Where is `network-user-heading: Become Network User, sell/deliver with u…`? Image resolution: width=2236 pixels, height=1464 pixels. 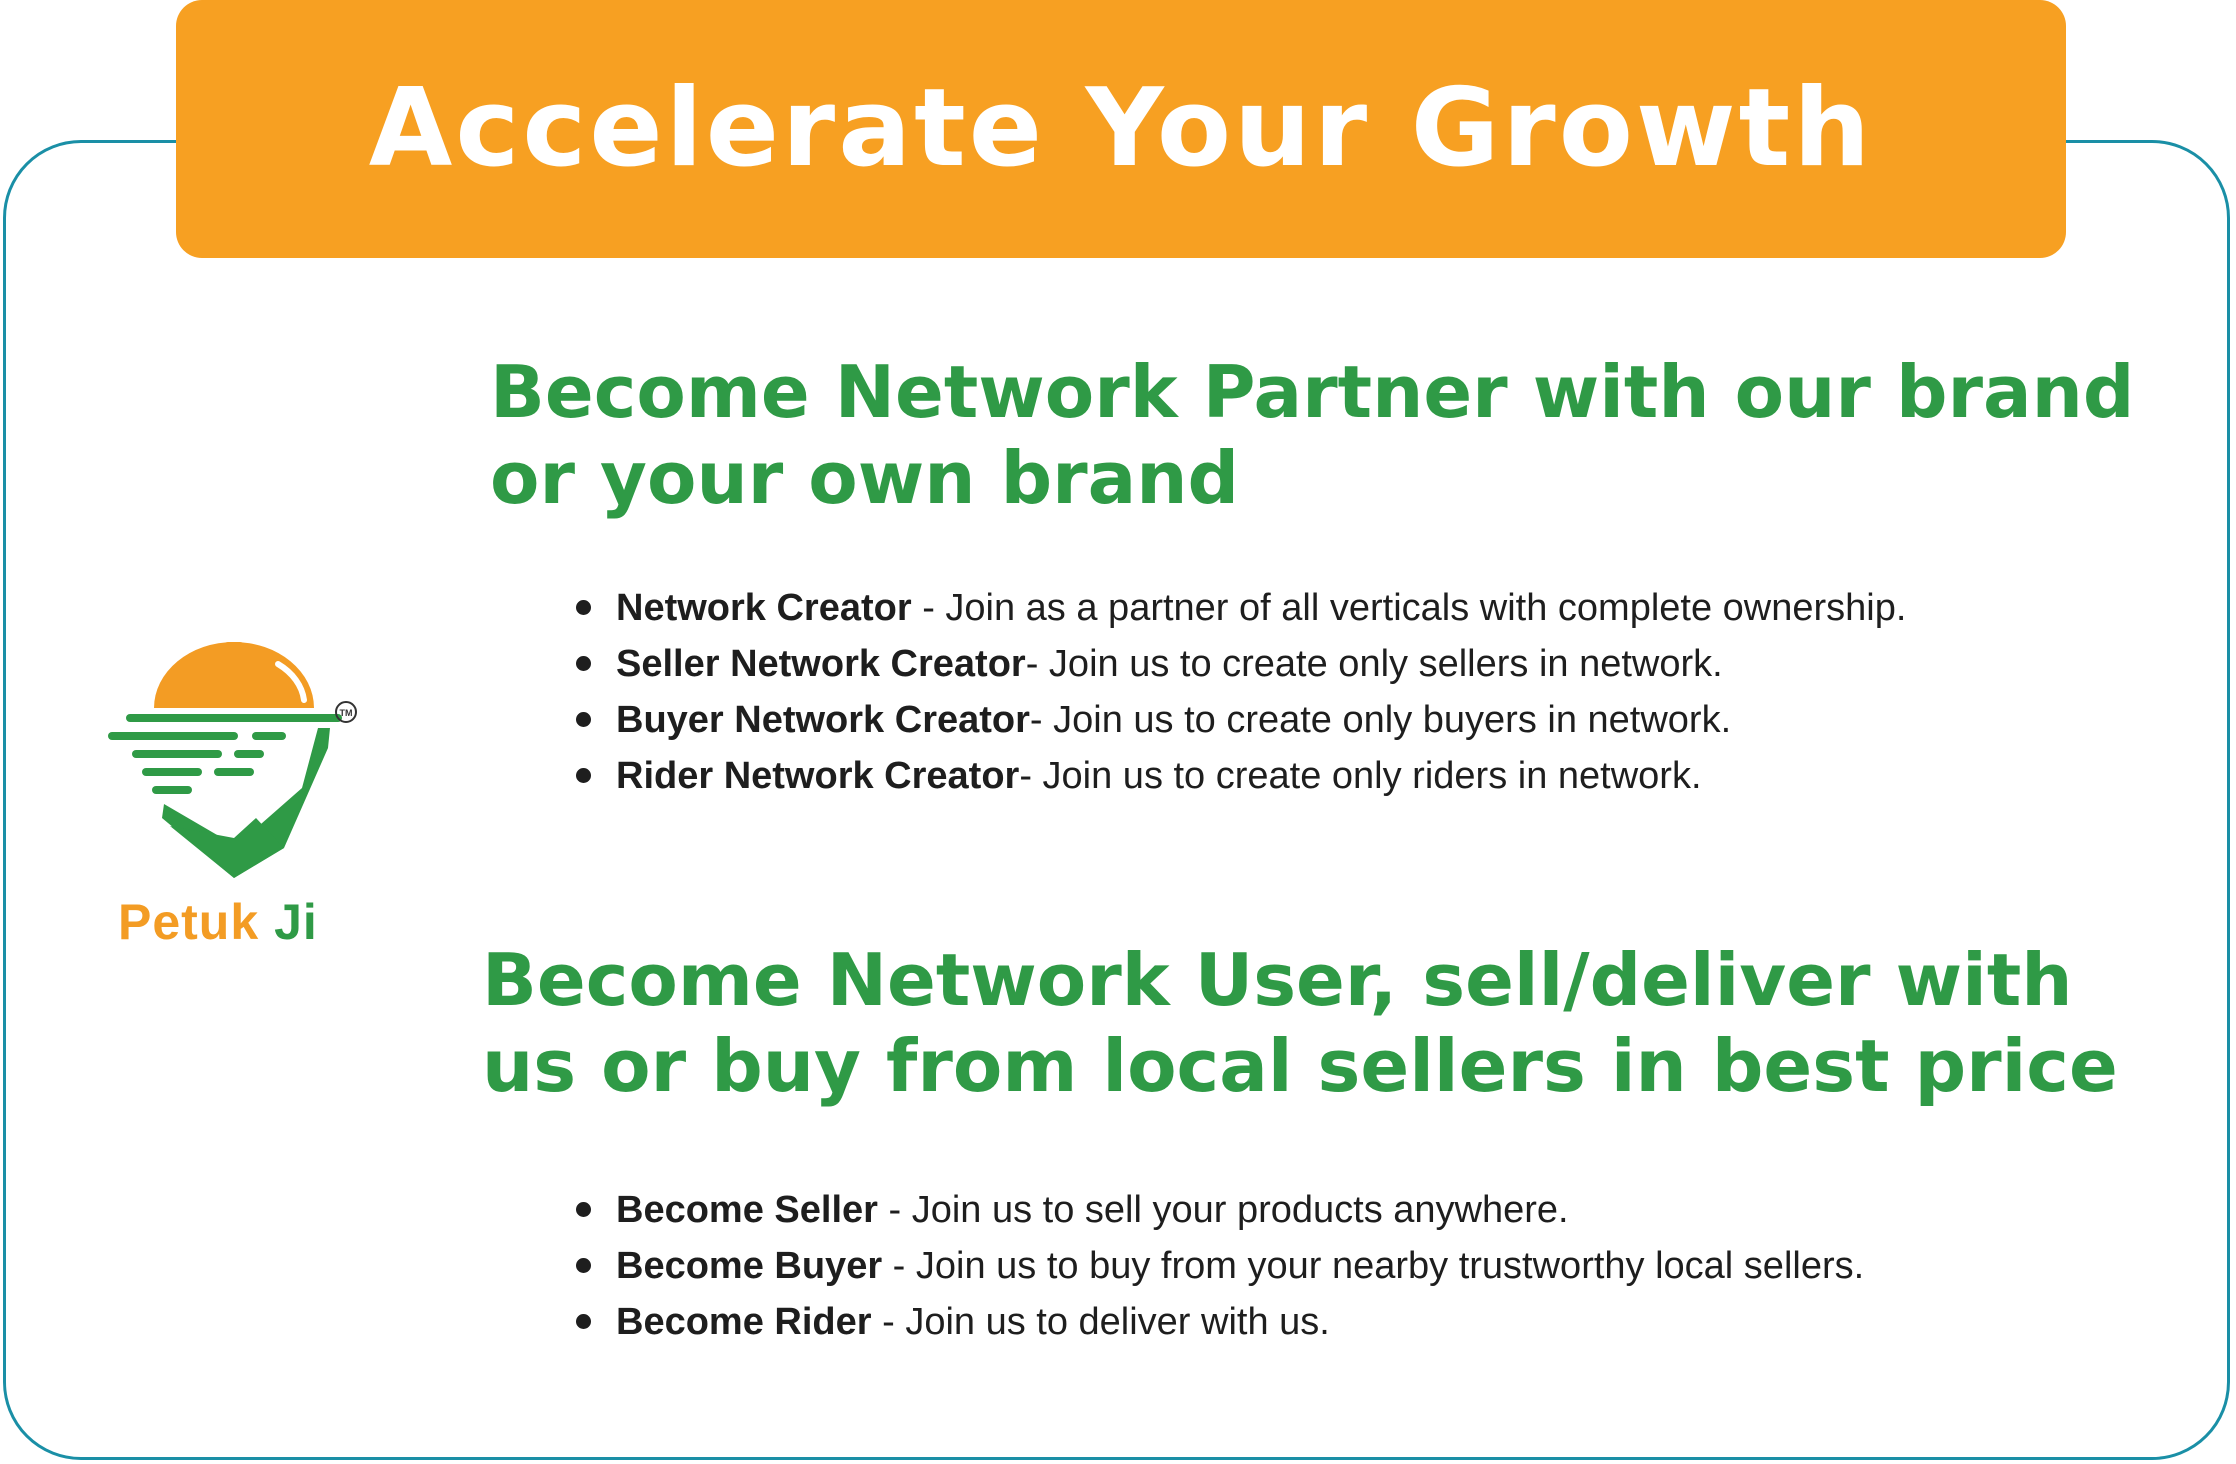
network-user-heading: Become Network User, sell/deliver with u… is located at coordinates (1300, 1023).